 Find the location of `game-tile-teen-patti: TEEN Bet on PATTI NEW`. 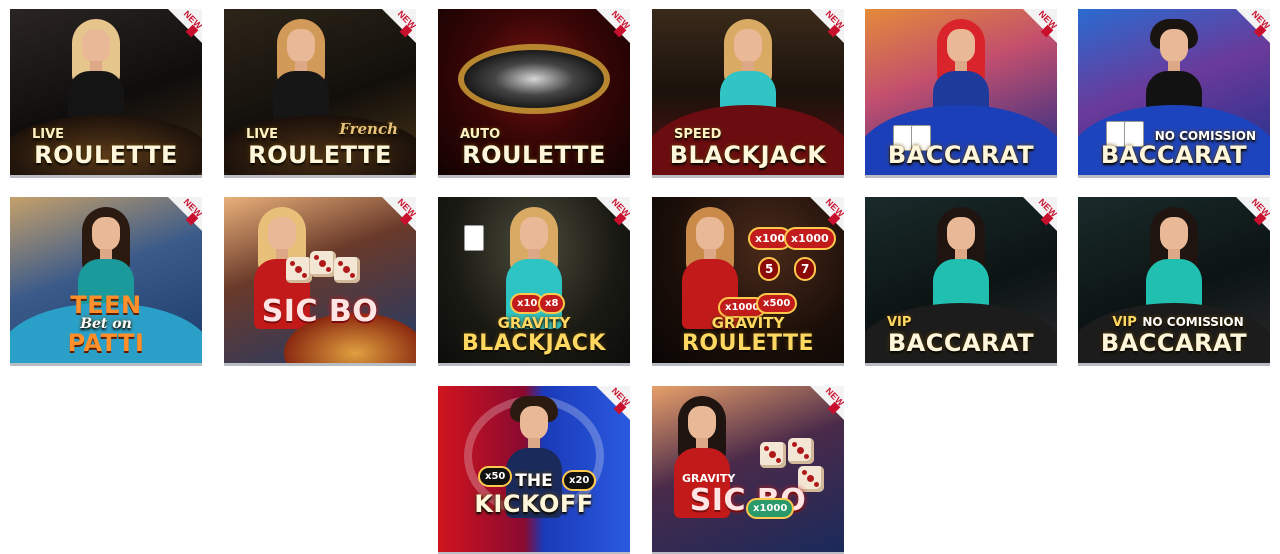

game-tile-teen-patti: TEEN Bet on PATTI NEW is located at coordinates (106, 280).